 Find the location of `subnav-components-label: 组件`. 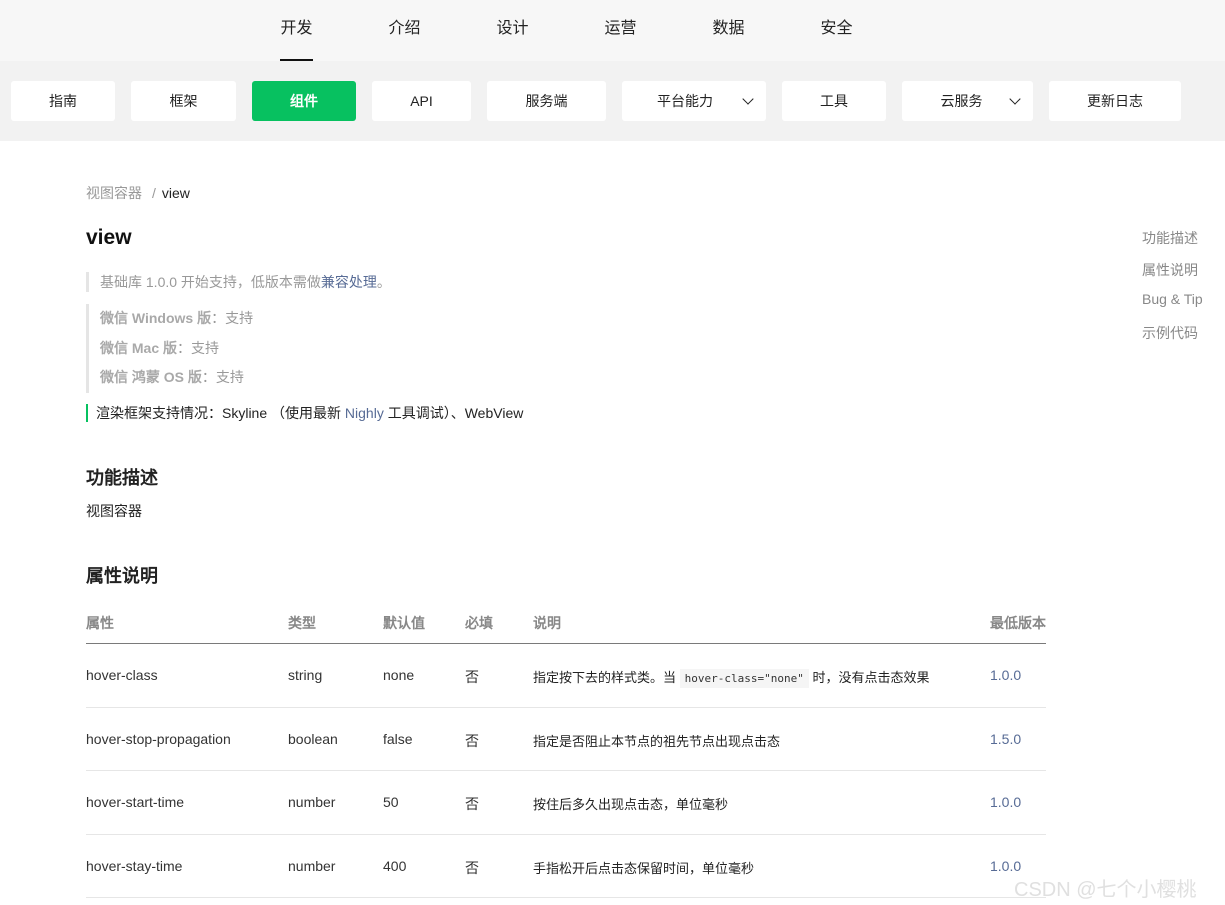

subnav-components-label: 组件 is located at coordinates (304, 101).